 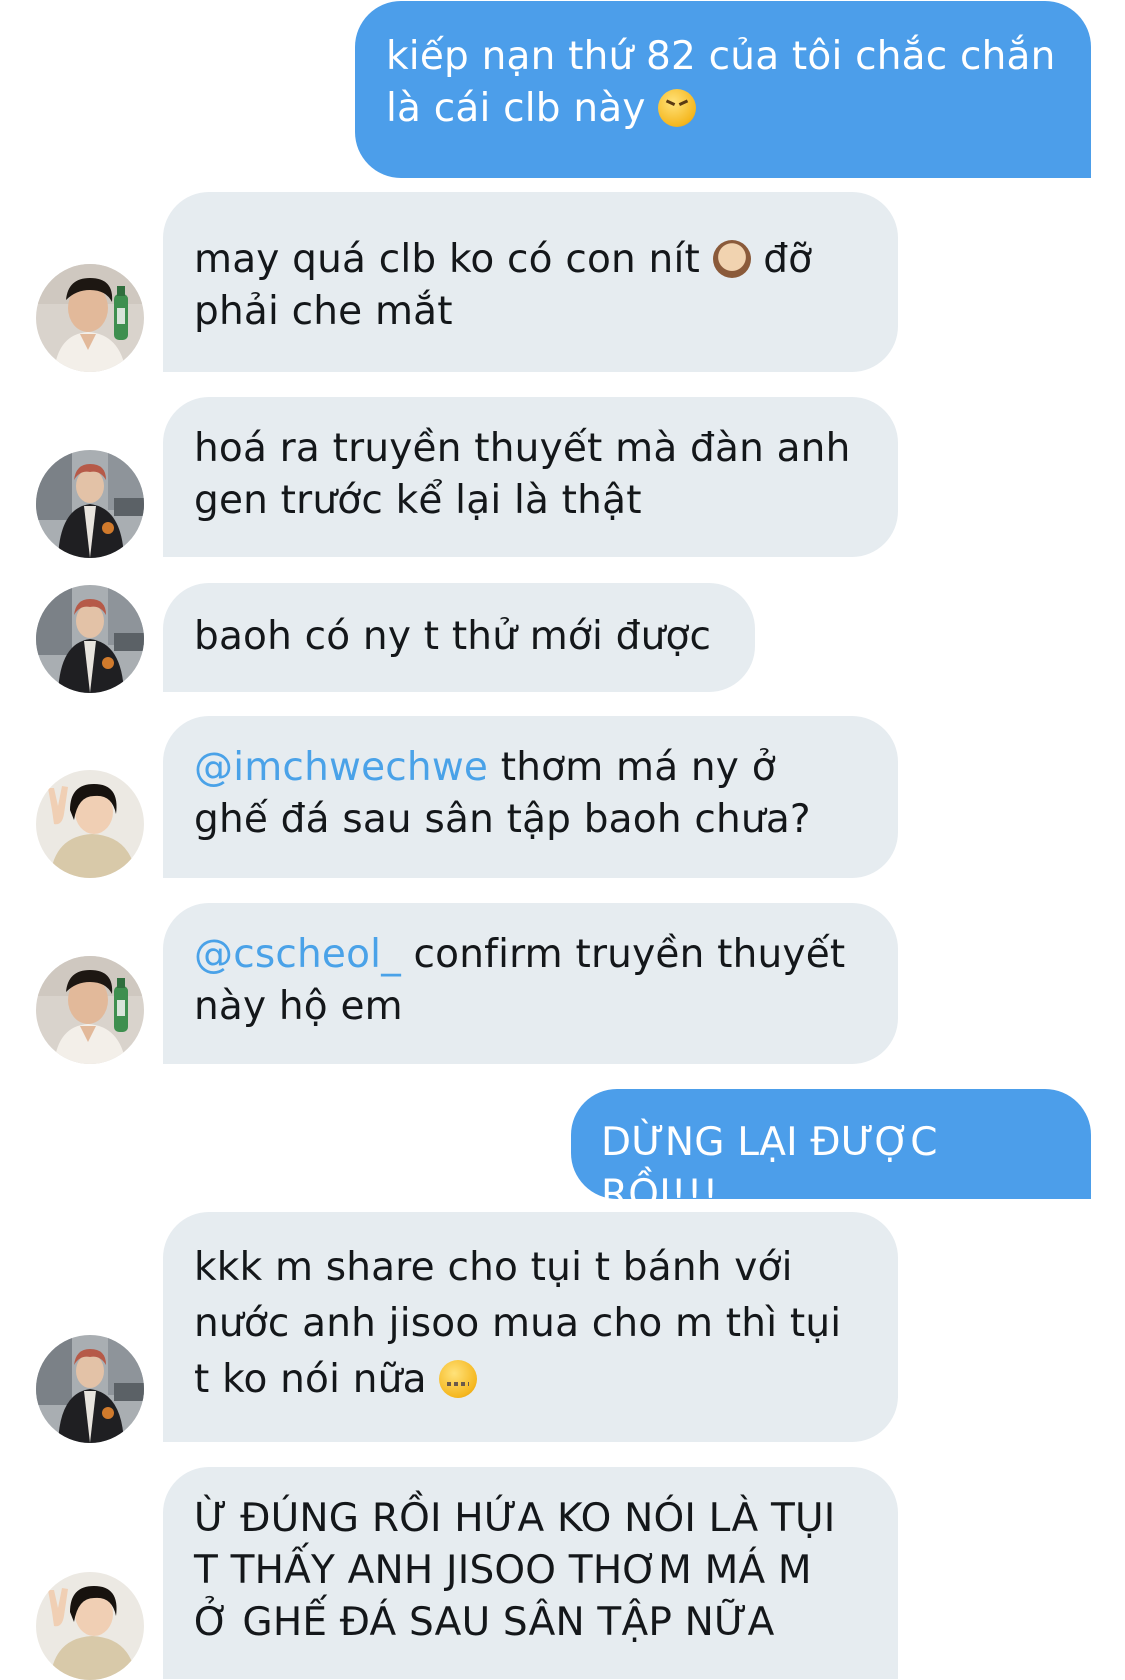 I want to click on received-message-bubble: baoh có ny t thử mới được, so click(x=459, y=637).